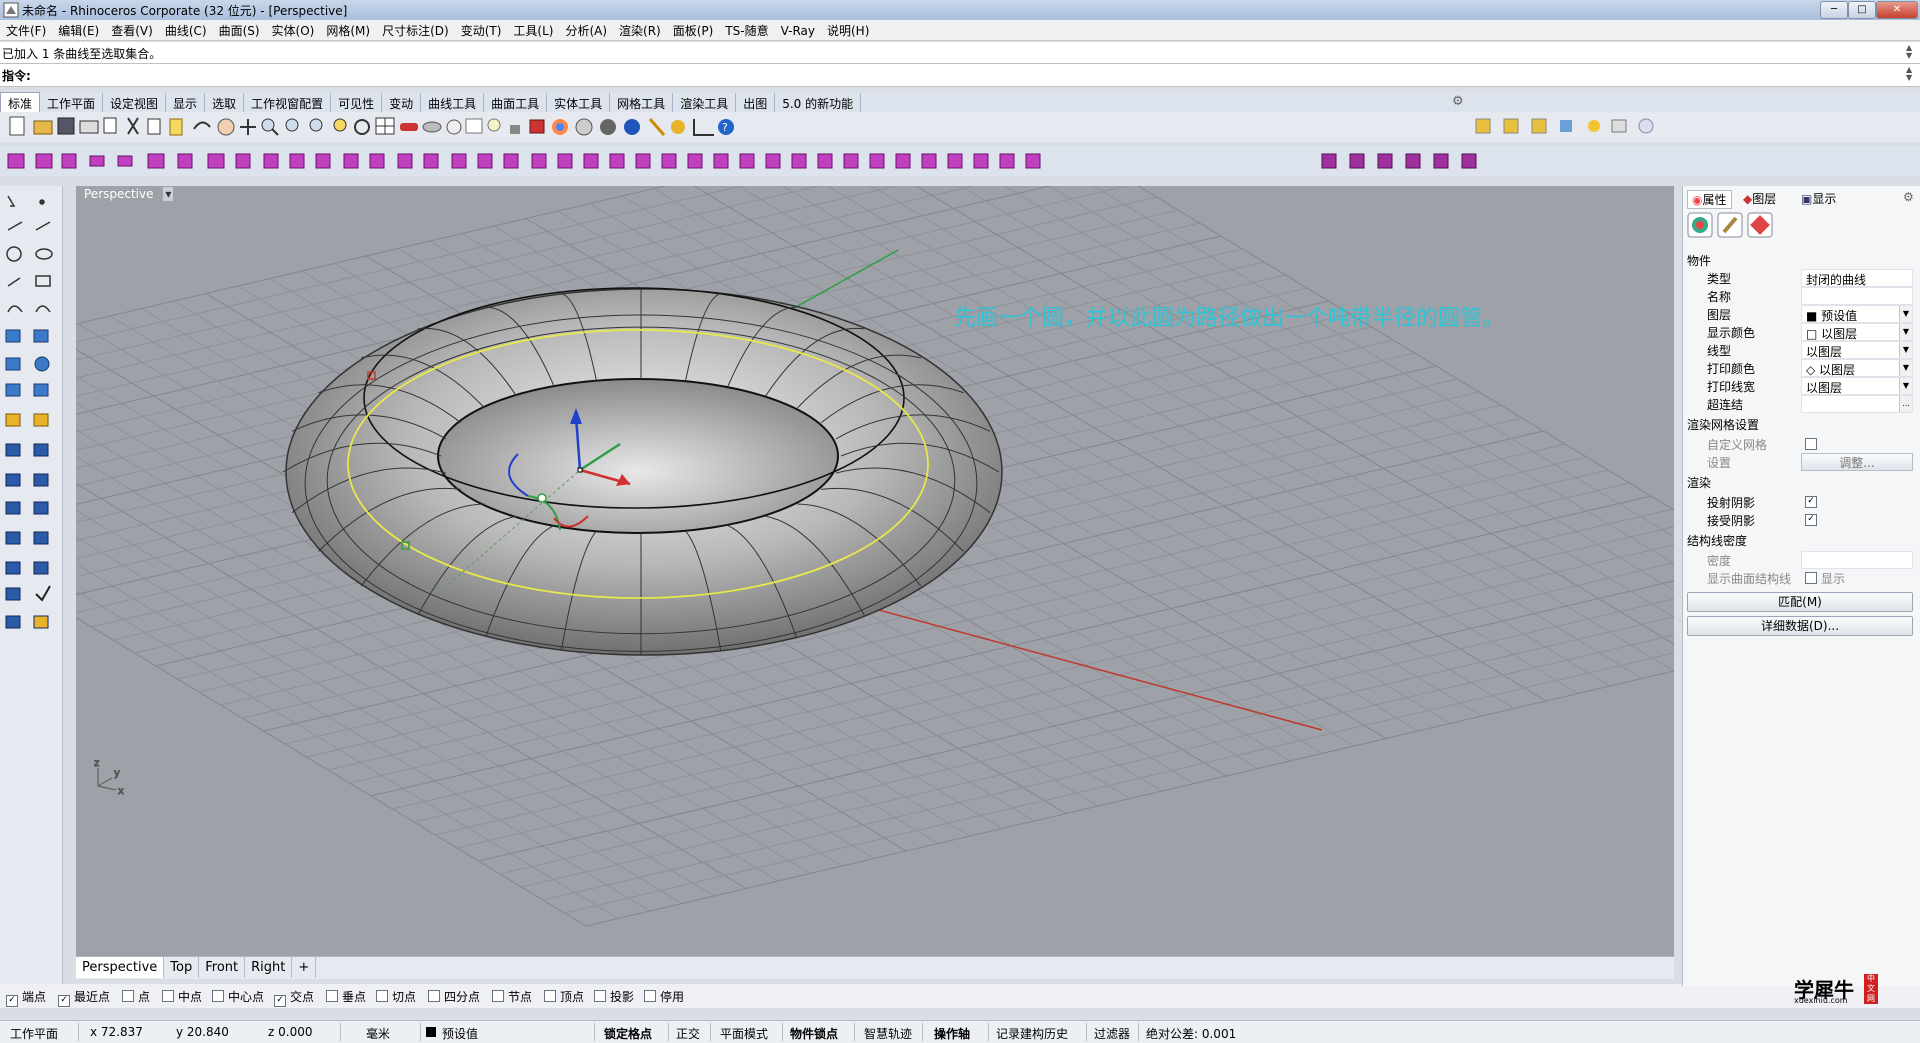  What do you see at coordinates (952, 1033) in the screenshot?
I see `status-gumball: 操作轴` at bounding box center [952, 1033].